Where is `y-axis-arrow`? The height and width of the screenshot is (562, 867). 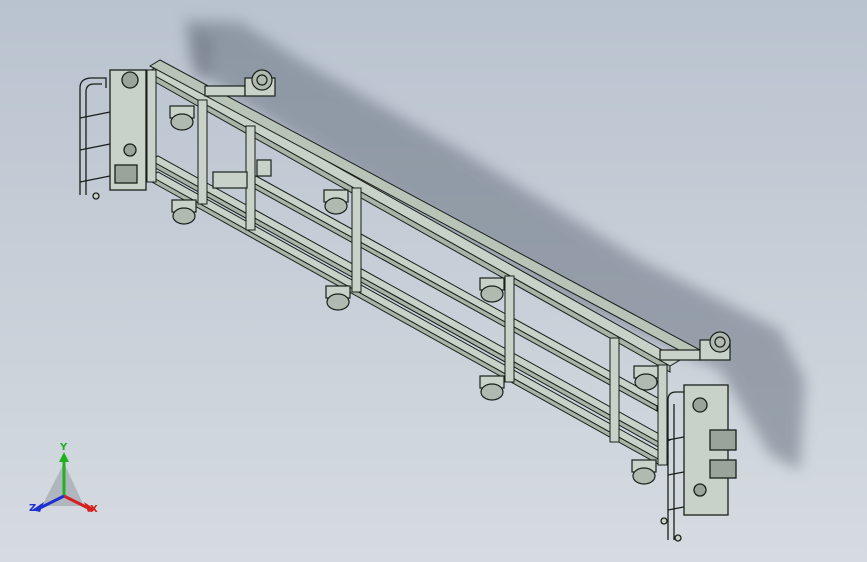
y-axis-arrow is located at coordinates (64, 457).